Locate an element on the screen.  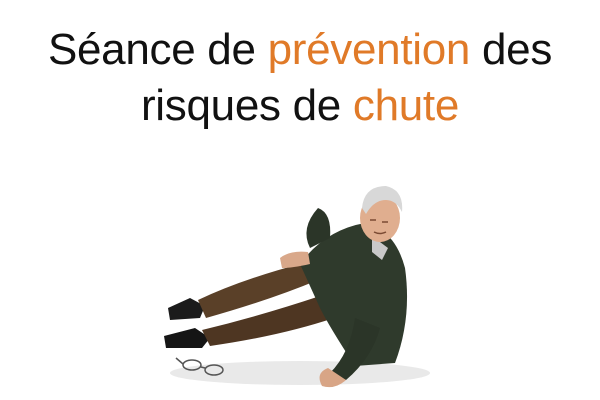
title-text-1: Séance de is located at coordinates (157, 49).